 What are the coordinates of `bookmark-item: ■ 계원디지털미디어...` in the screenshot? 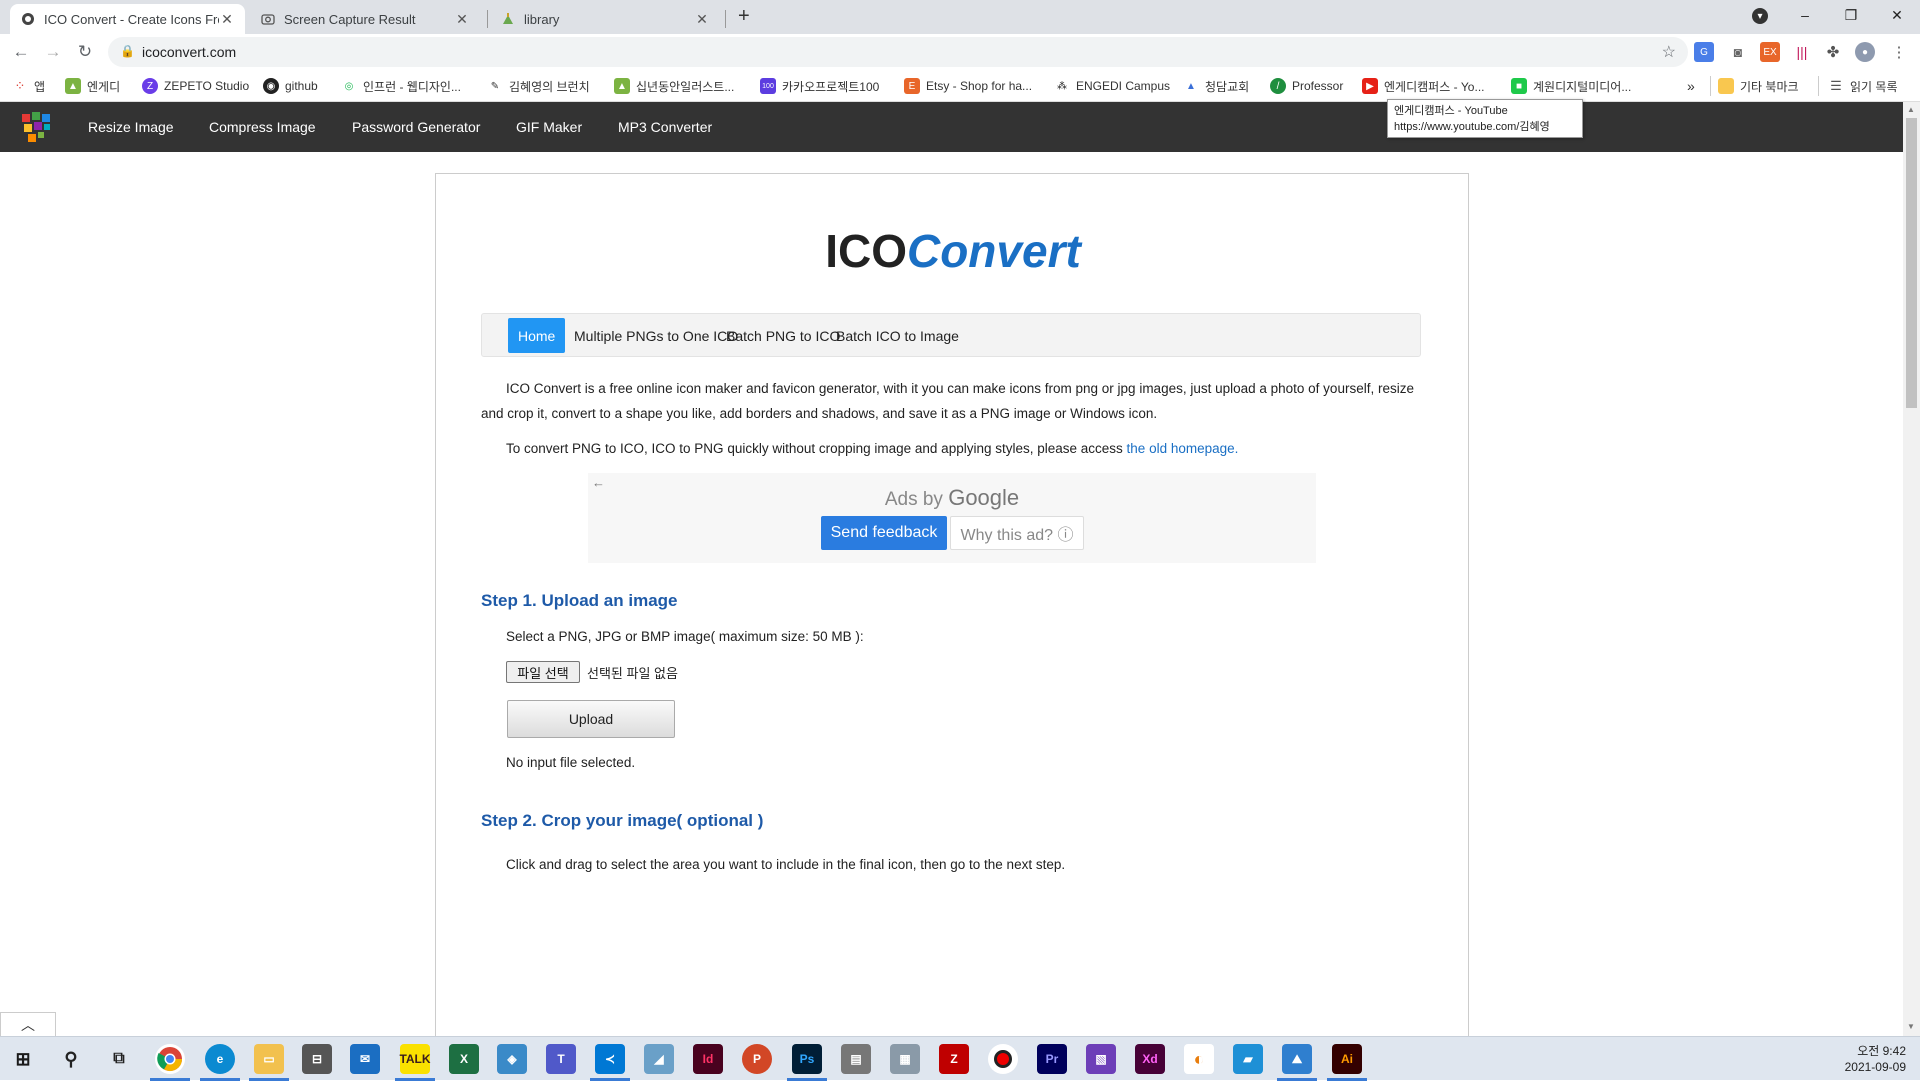 It's located at (1571, 86).